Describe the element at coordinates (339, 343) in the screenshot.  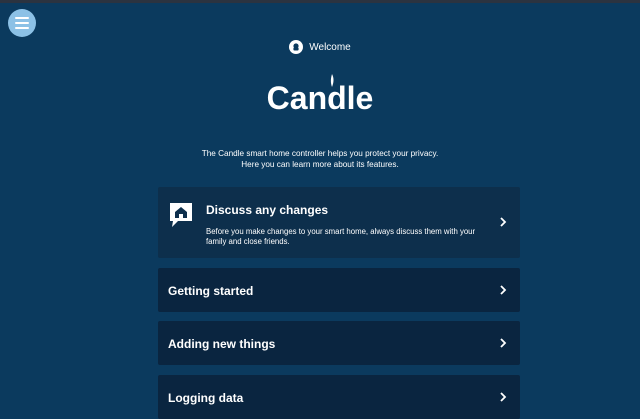
I see `card-adding-new-things: Adding new things` at that location.